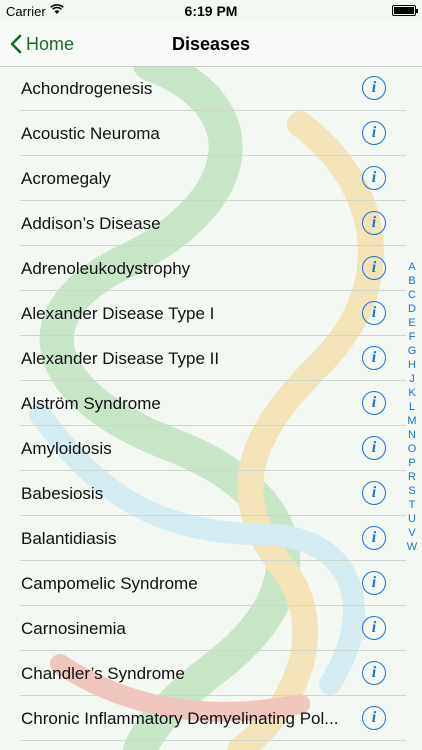 The width and height of the screenshot is (422, 750). Describe the element at coordinates (412, 435) in the screenshot. I see `index-letter: N` at that location.